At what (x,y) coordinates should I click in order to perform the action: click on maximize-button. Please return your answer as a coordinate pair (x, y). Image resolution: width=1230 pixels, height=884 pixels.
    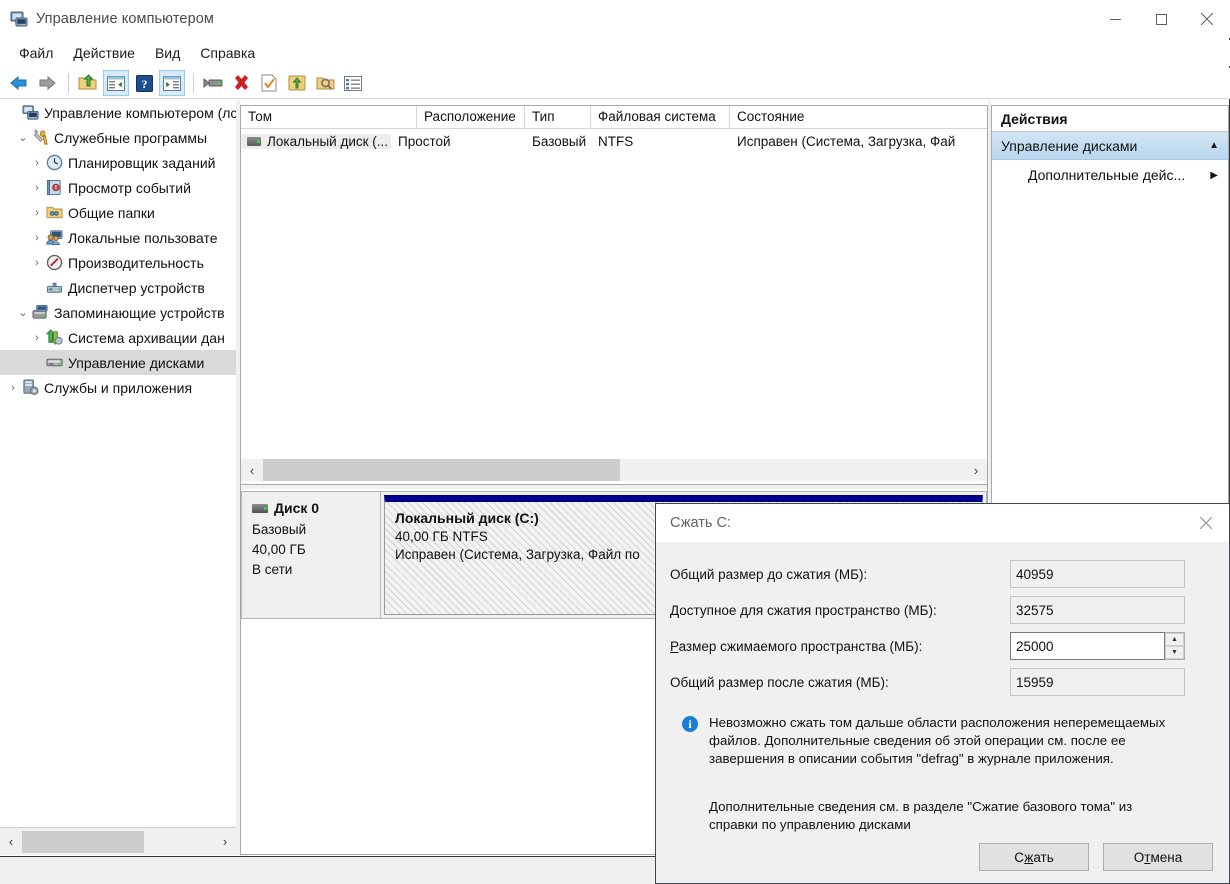
    Looking at the image, I should click on (1161, 19).